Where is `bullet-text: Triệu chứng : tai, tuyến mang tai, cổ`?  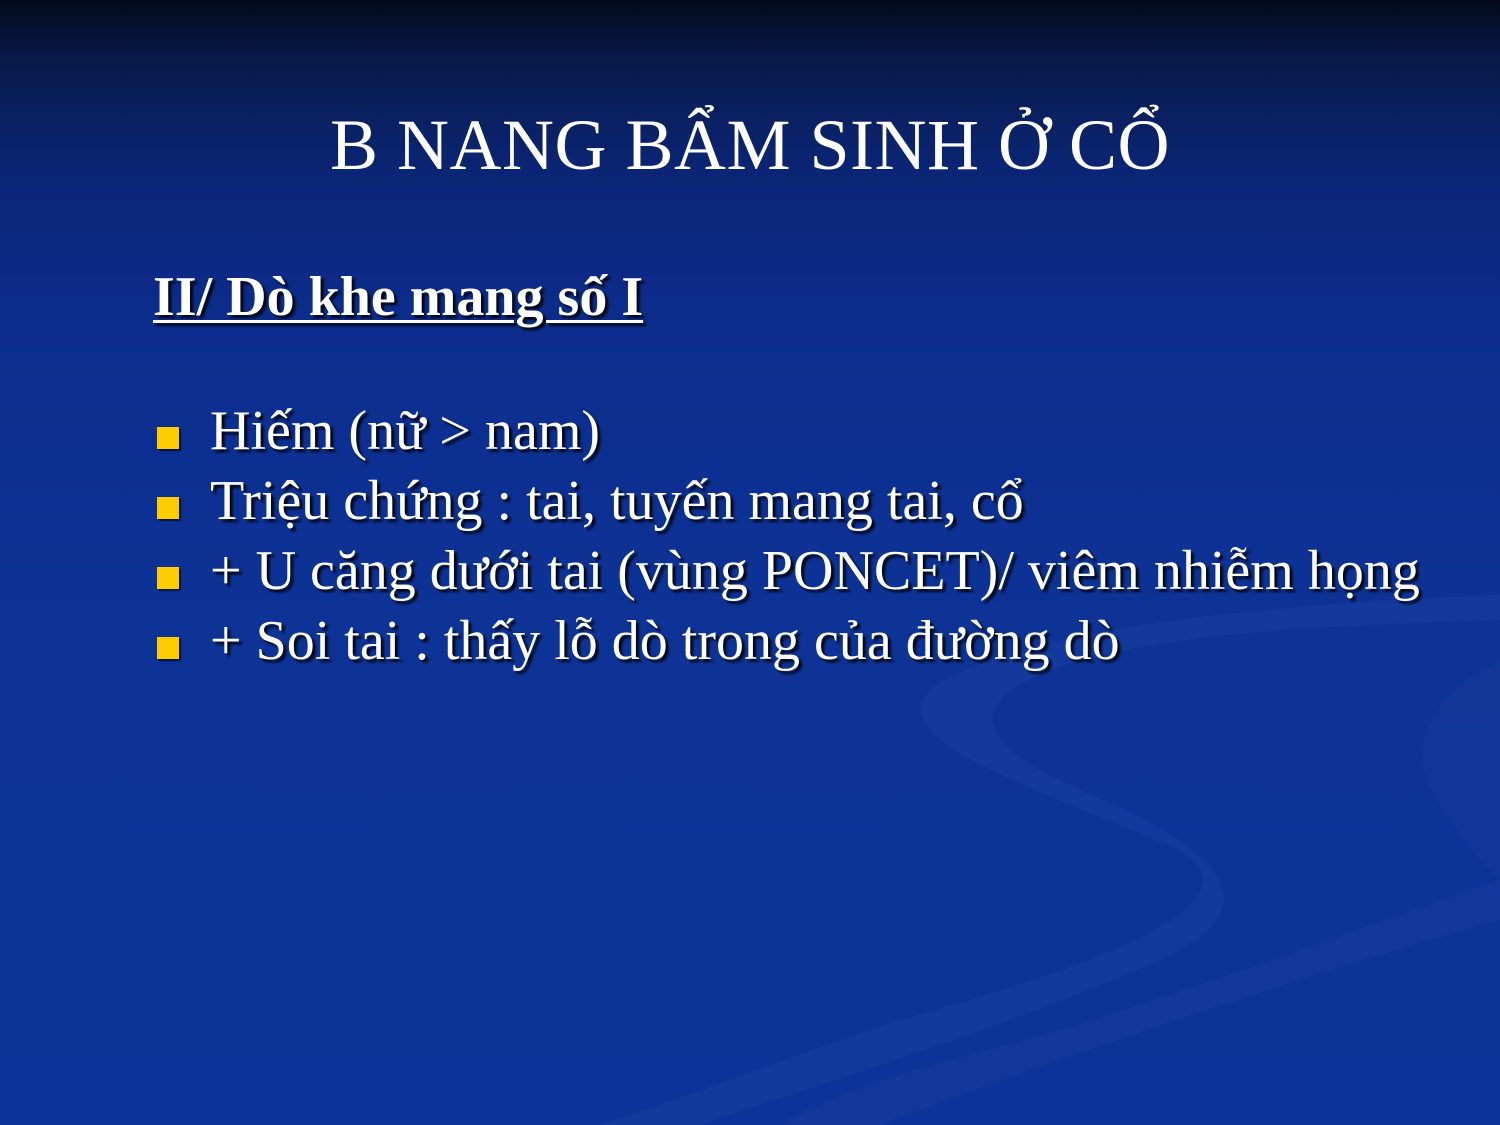 bullet-text: Triệu chứng : tai, tuyến mang tai, cổ is located at coordinates (617, 501).